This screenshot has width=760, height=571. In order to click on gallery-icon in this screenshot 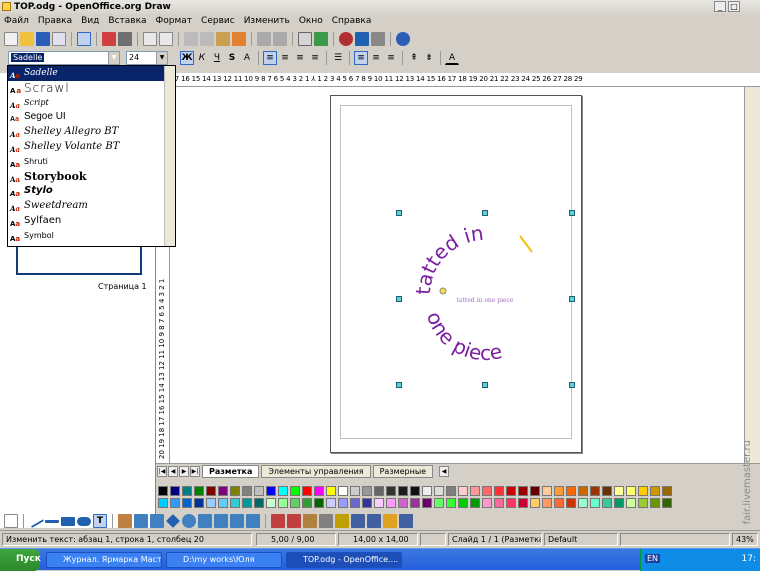, I will do `click(362, 38)`.